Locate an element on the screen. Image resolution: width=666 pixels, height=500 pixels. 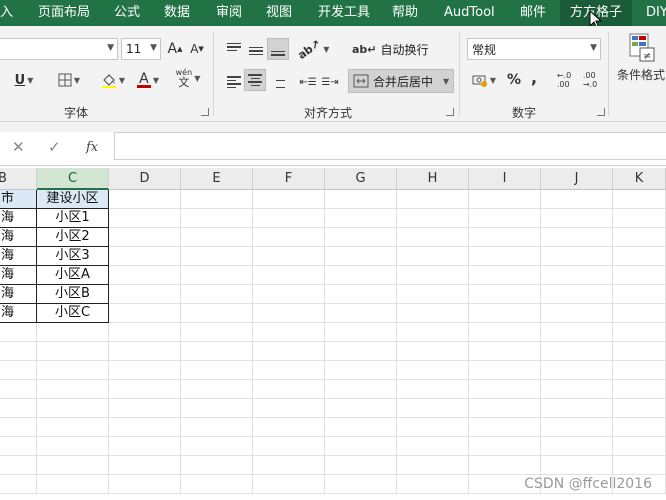
alignment-dialog-launcher-icon is located at coordinates (450, 112).